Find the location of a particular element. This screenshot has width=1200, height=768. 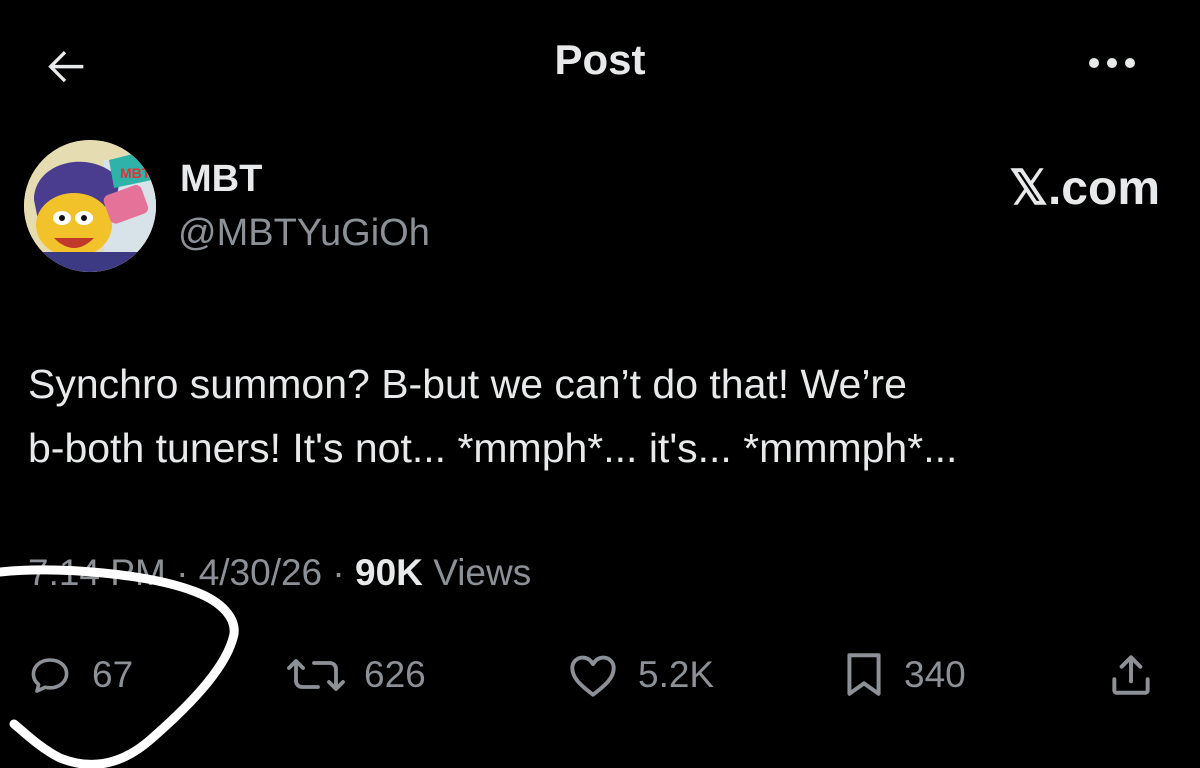

reply-icon is located at coordinates (50, 675).